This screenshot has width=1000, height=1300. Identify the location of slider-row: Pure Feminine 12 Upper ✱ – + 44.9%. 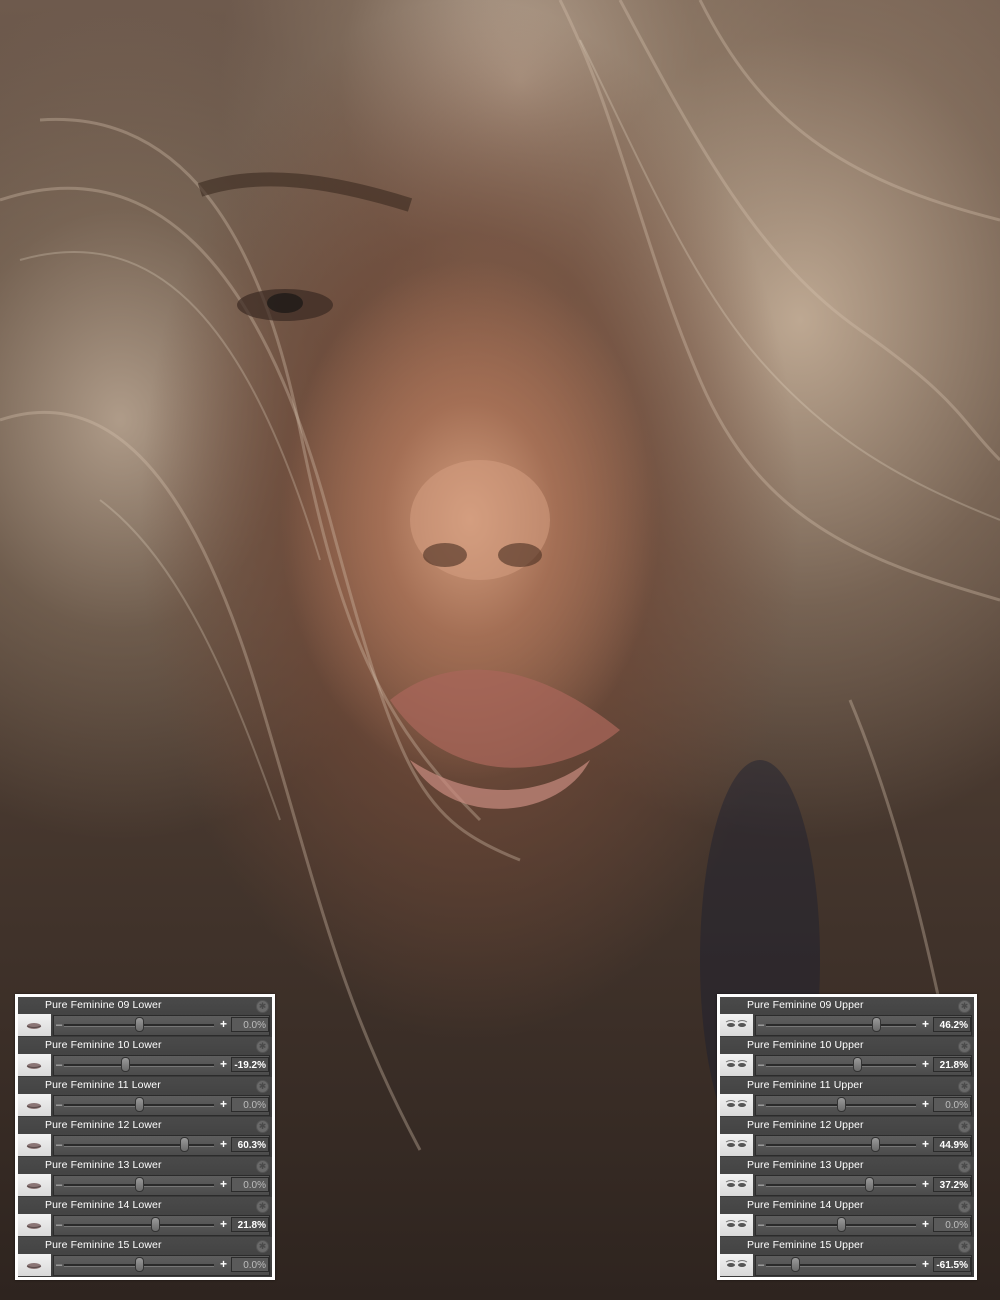
(847, 1137).